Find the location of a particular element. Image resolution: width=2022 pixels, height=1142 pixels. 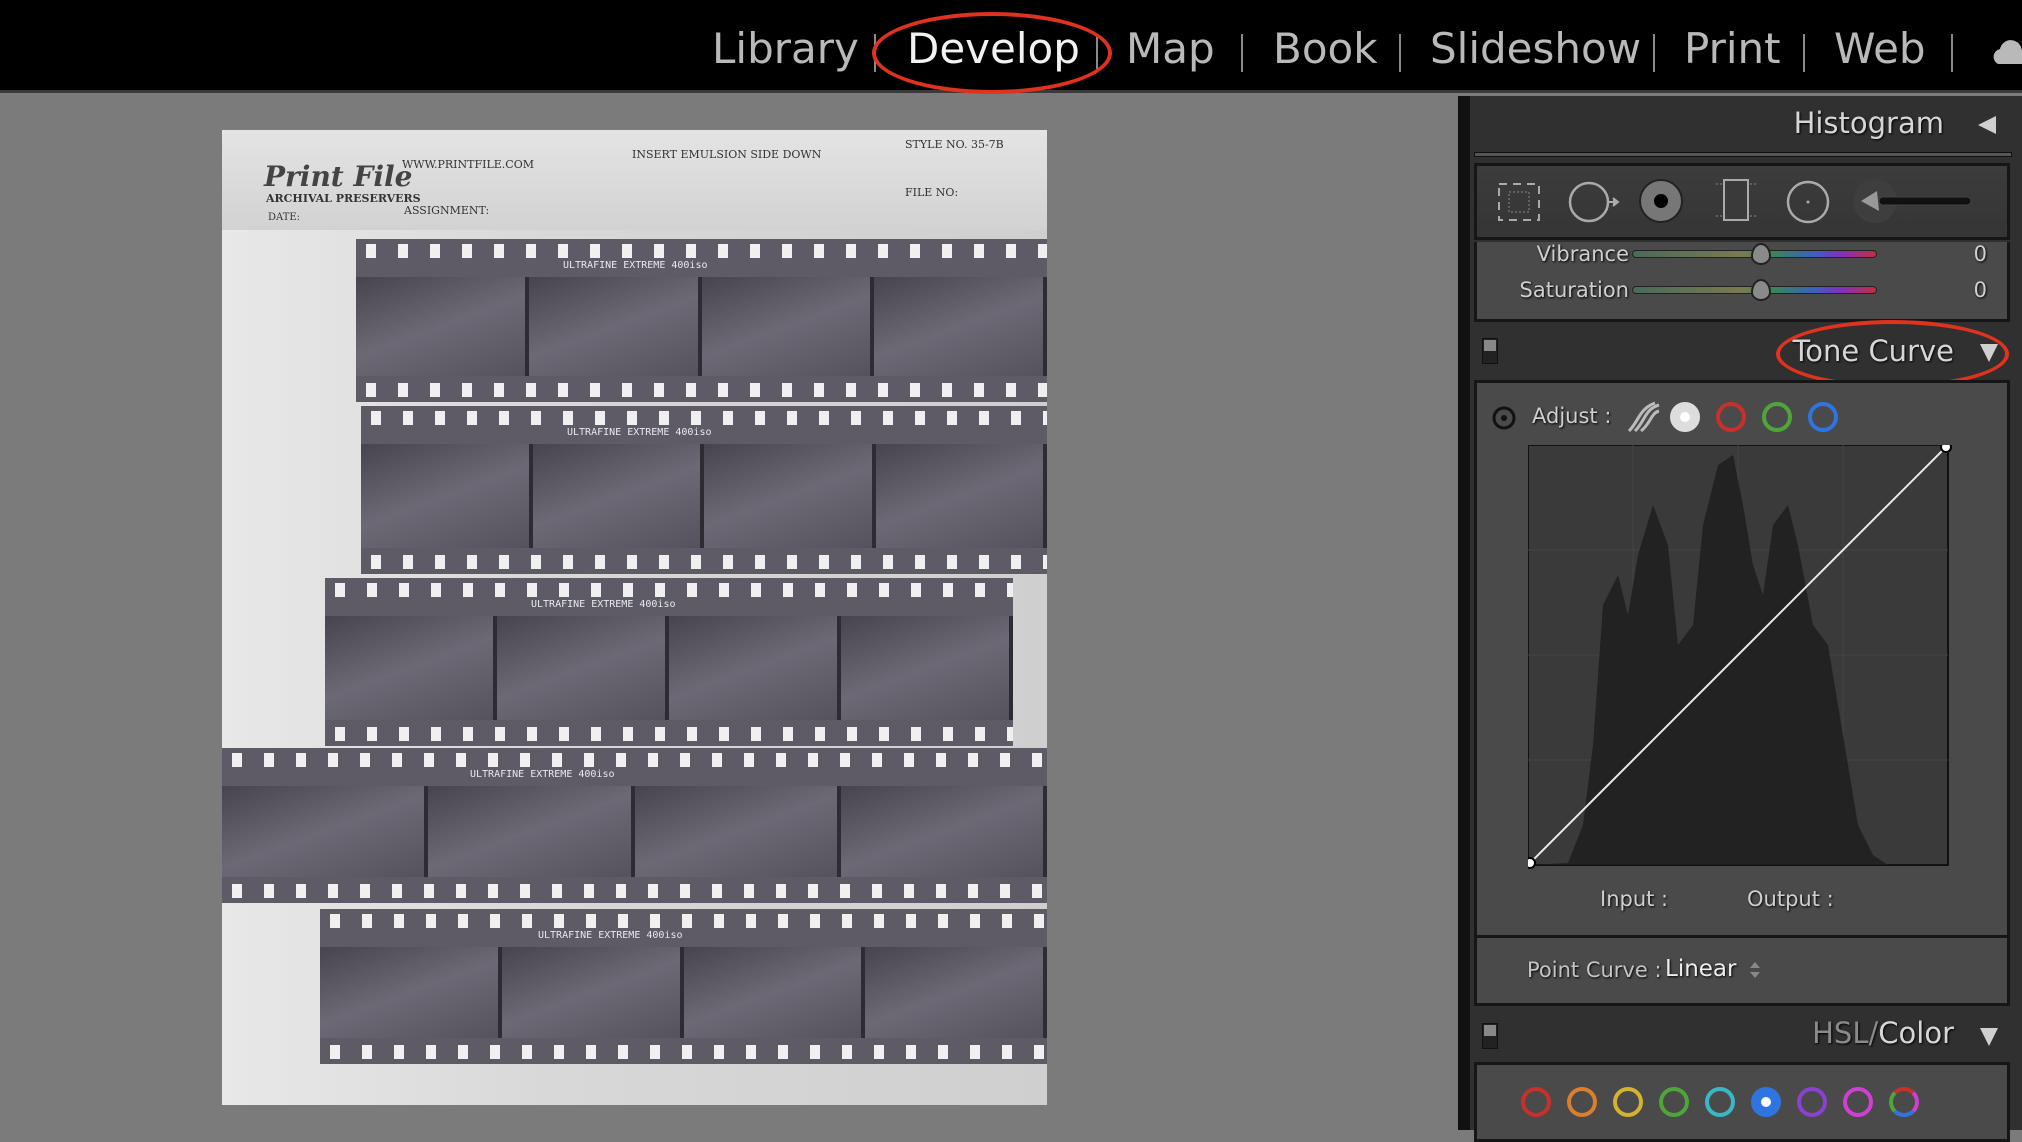

adjustment-brush-icon is located at coordinates (1919, 201).